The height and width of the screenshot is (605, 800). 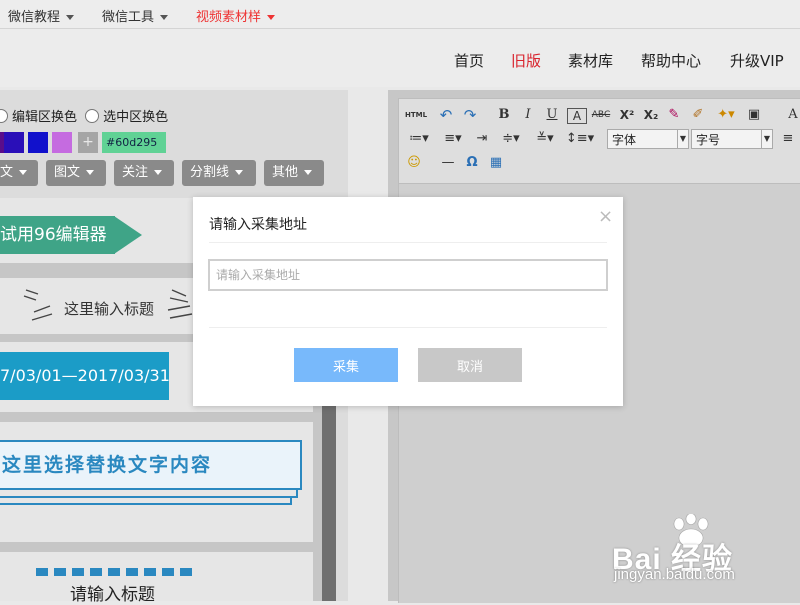 What do you see at coordinates (408, 275) in the screenshot?
I see `collect-url-input` at bounding box center [408, 275].